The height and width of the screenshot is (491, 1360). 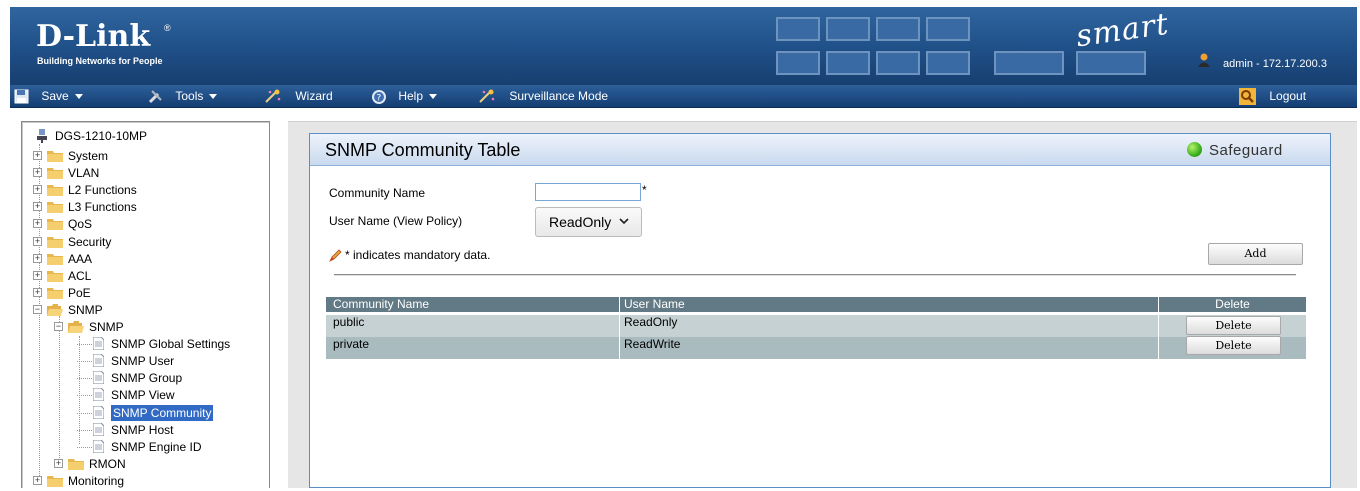 I want to click on tree-item-snmp-user-label: SNMP User, so click(x=143, y=361).